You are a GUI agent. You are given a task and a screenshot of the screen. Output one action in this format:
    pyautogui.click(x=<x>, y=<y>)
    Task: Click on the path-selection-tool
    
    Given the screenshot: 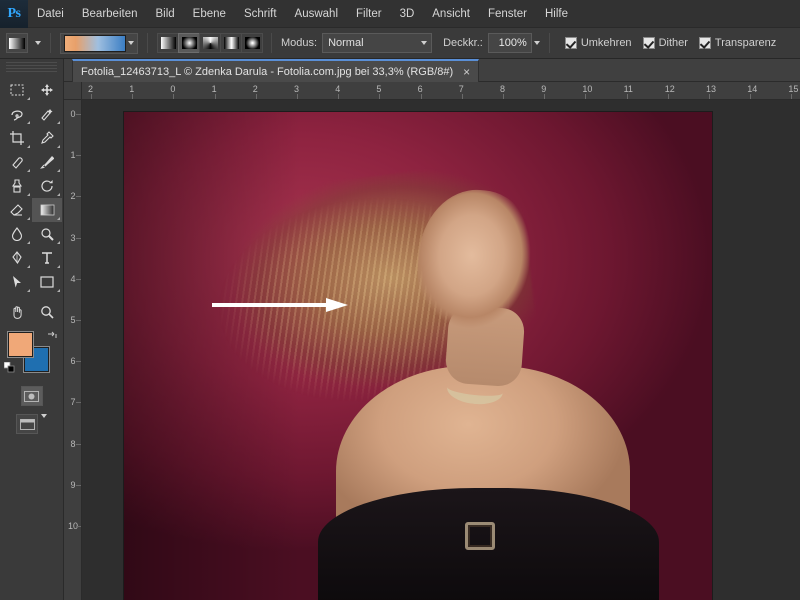 What is the action you would take?
    pyautogui.click(x=17, y=282)
    